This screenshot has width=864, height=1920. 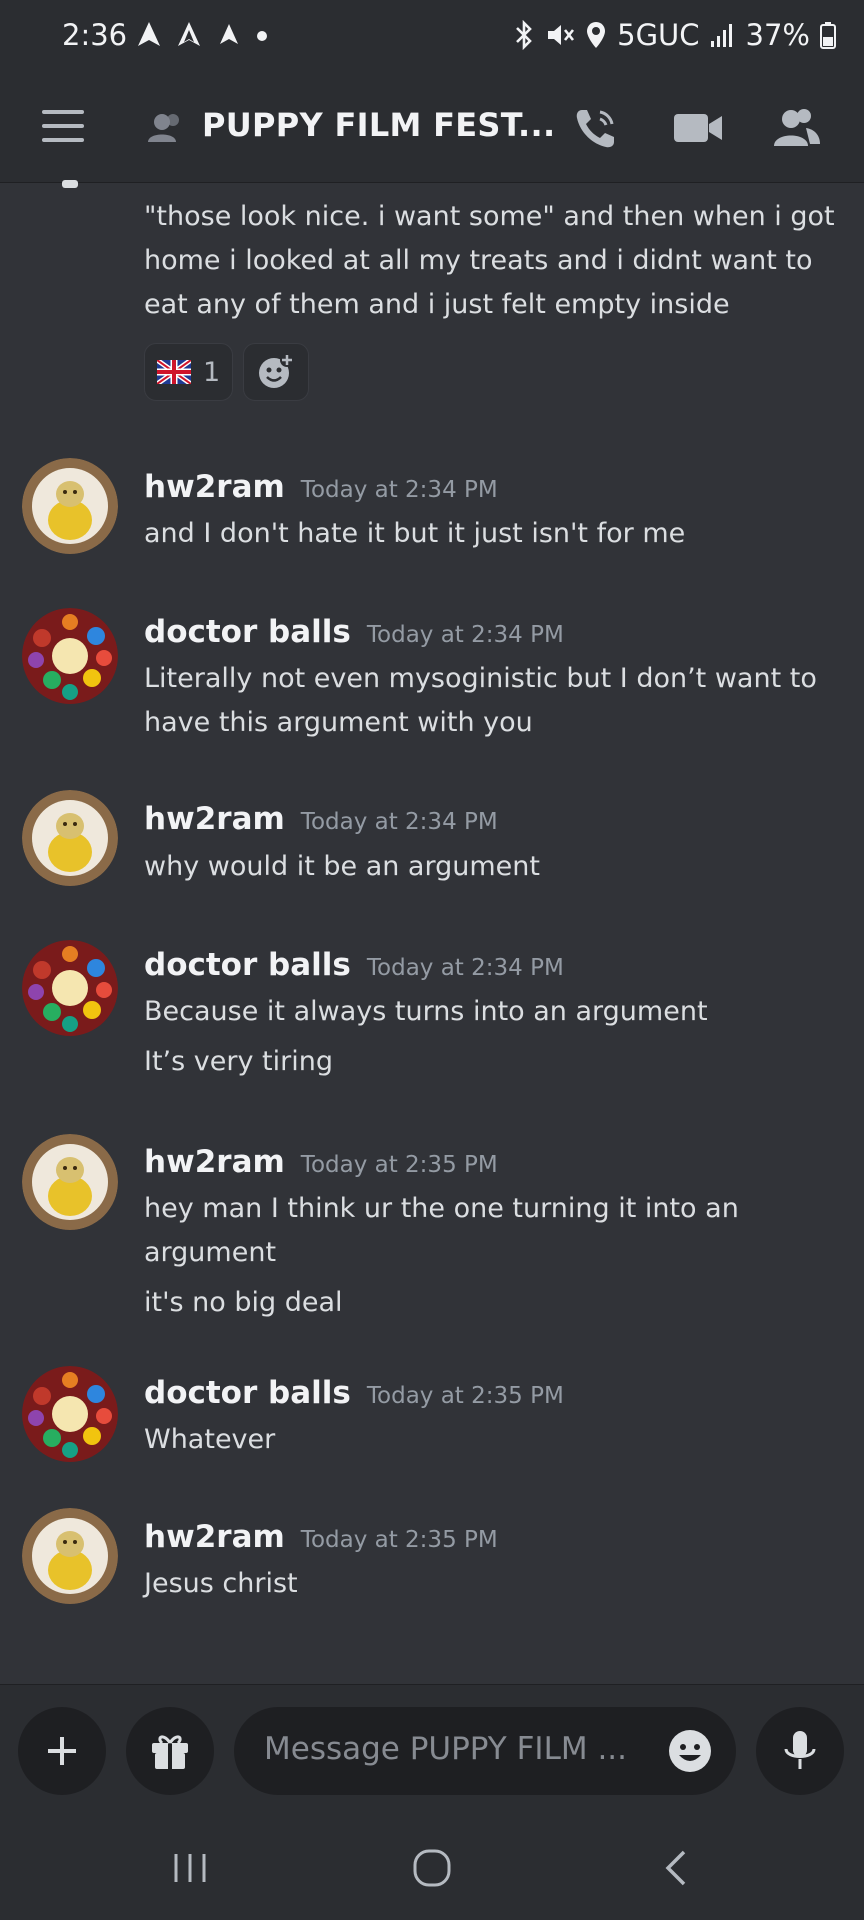 What do you see at coordinates (354, 1393) in the screenshot?
I see `message-author: doctor balls Today at 2:35 PM` at bounding box center [354, 1393].